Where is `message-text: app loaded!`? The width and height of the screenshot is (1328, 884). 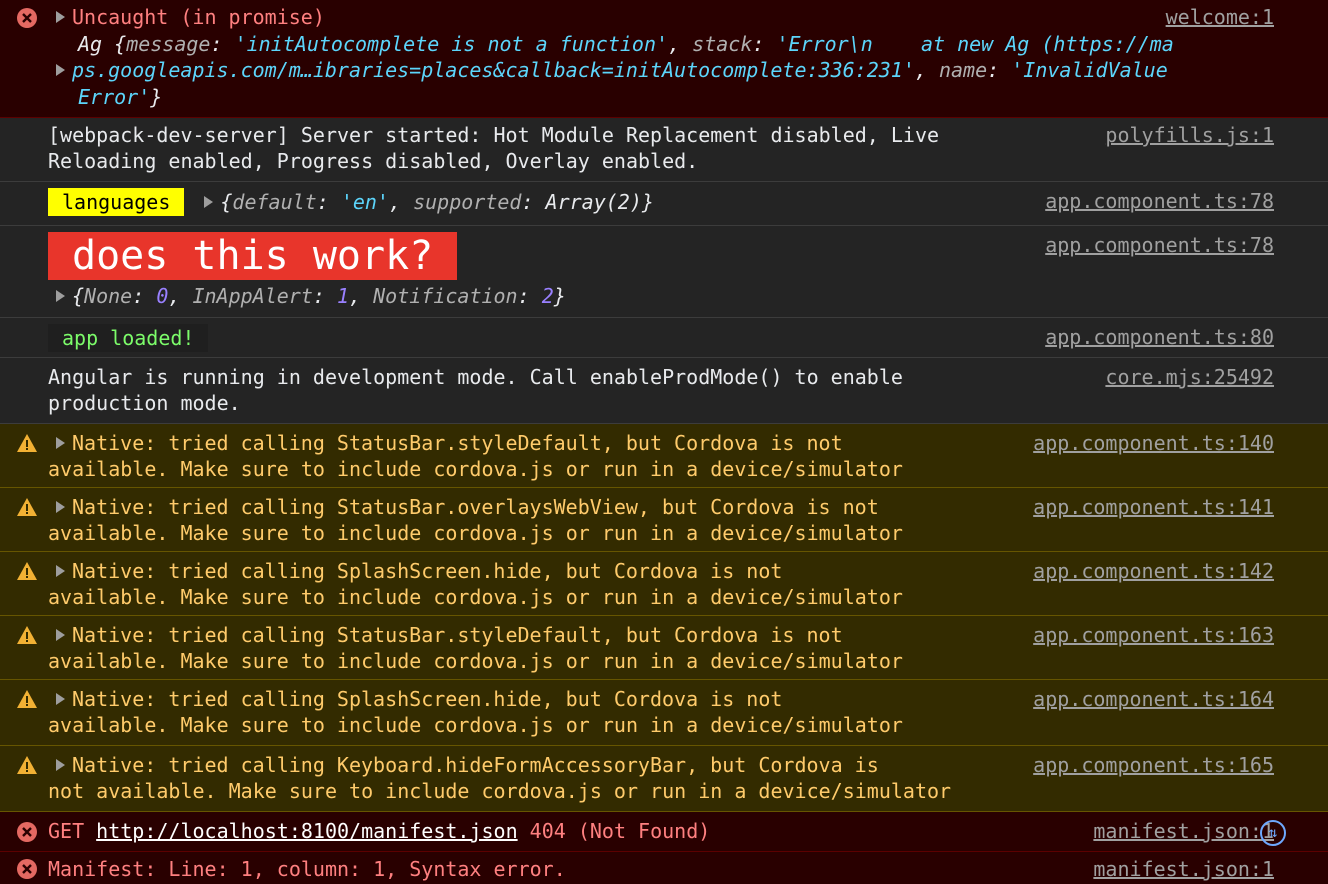 message-text: app loaded! is located at coordinates (128, 338).